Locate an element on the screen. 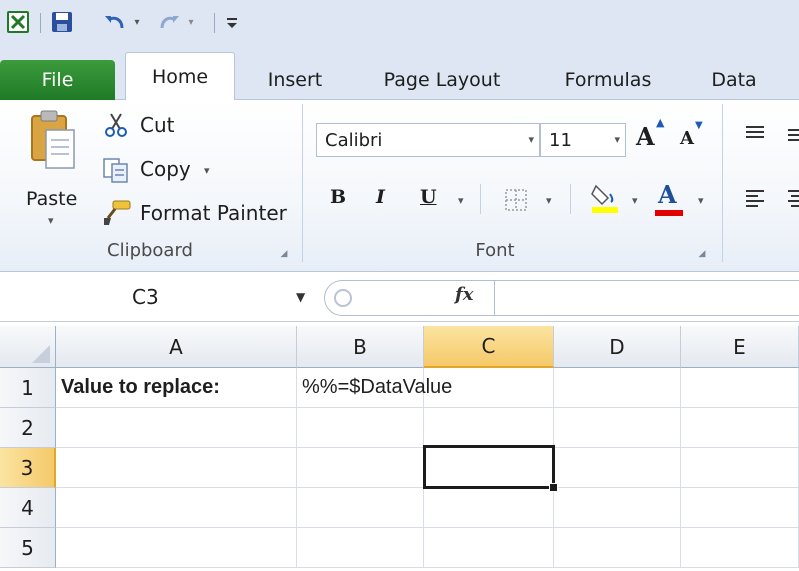 The height and width of the screenshot is (571, 799). undo-icon is located at coordinates (115, 22).